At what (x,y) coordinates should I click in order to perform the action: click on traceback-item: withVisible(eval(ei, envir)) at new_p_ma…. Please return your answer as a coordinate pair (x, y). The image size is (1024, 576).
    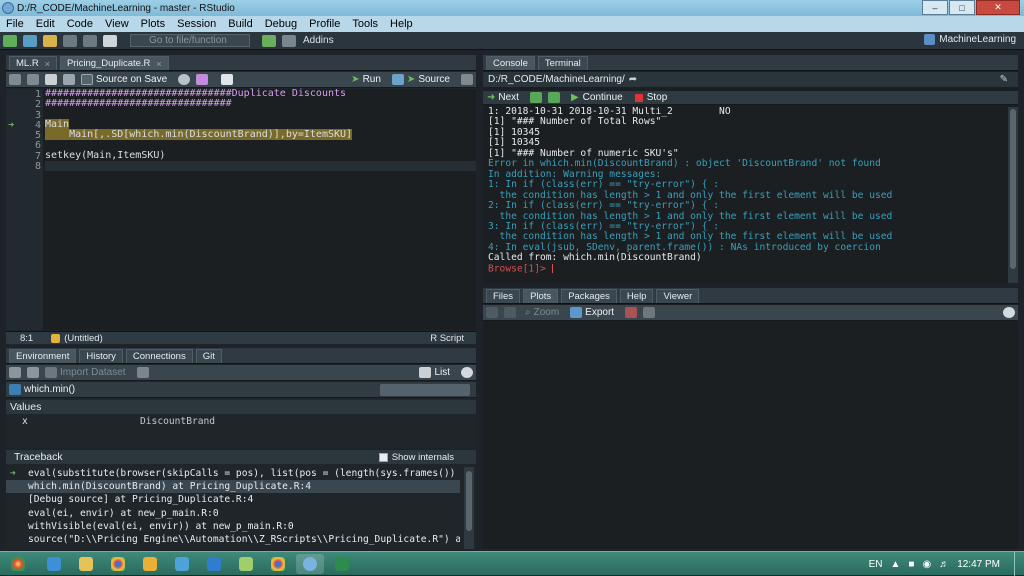
    Looking at the image, I should click on (233, 526).